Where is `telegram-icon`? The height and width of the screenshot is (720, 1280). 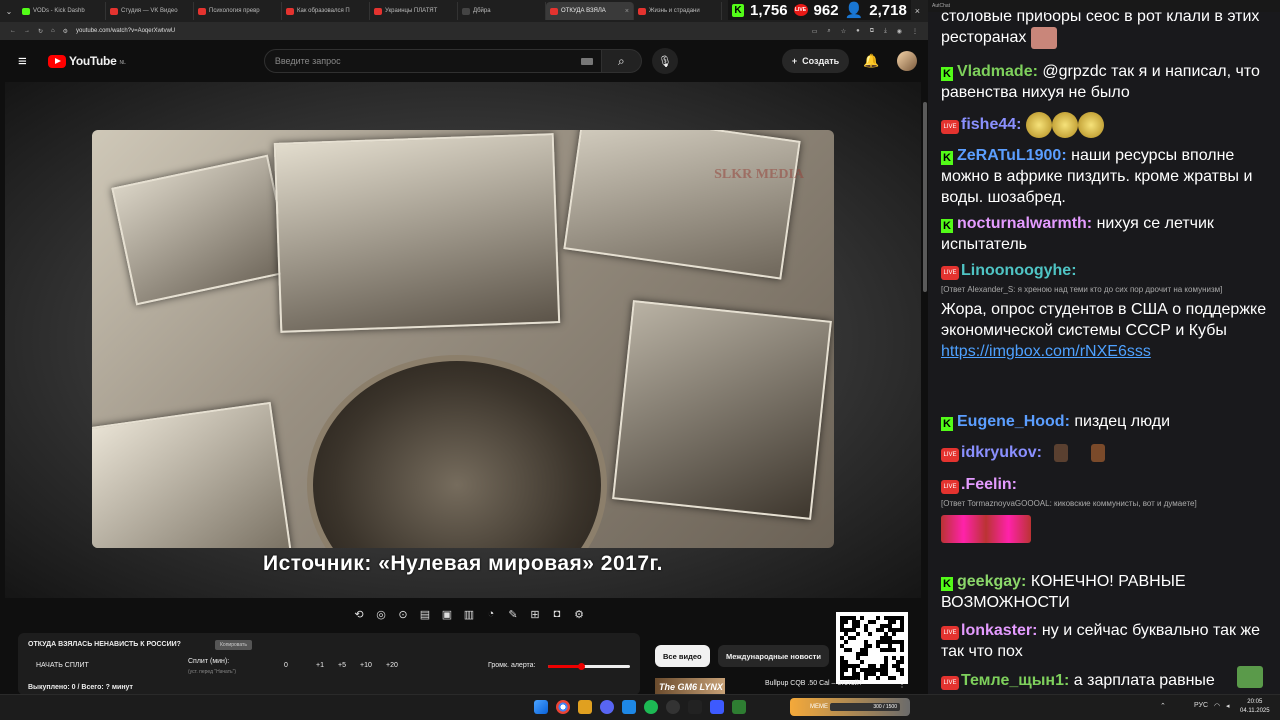
telegram-icon is located at coordinates (629, 707).